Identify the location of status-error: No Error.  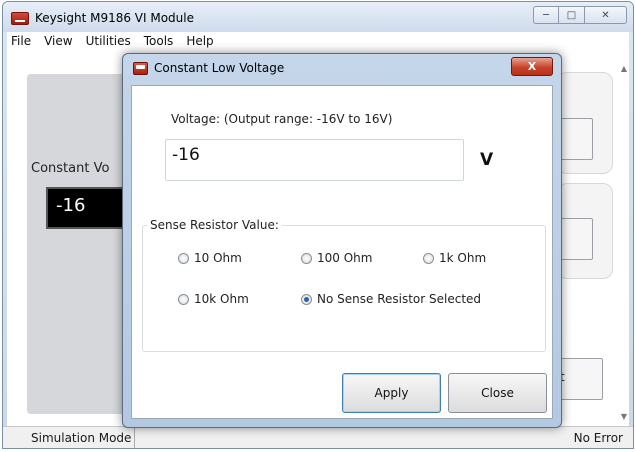
(598, 438).